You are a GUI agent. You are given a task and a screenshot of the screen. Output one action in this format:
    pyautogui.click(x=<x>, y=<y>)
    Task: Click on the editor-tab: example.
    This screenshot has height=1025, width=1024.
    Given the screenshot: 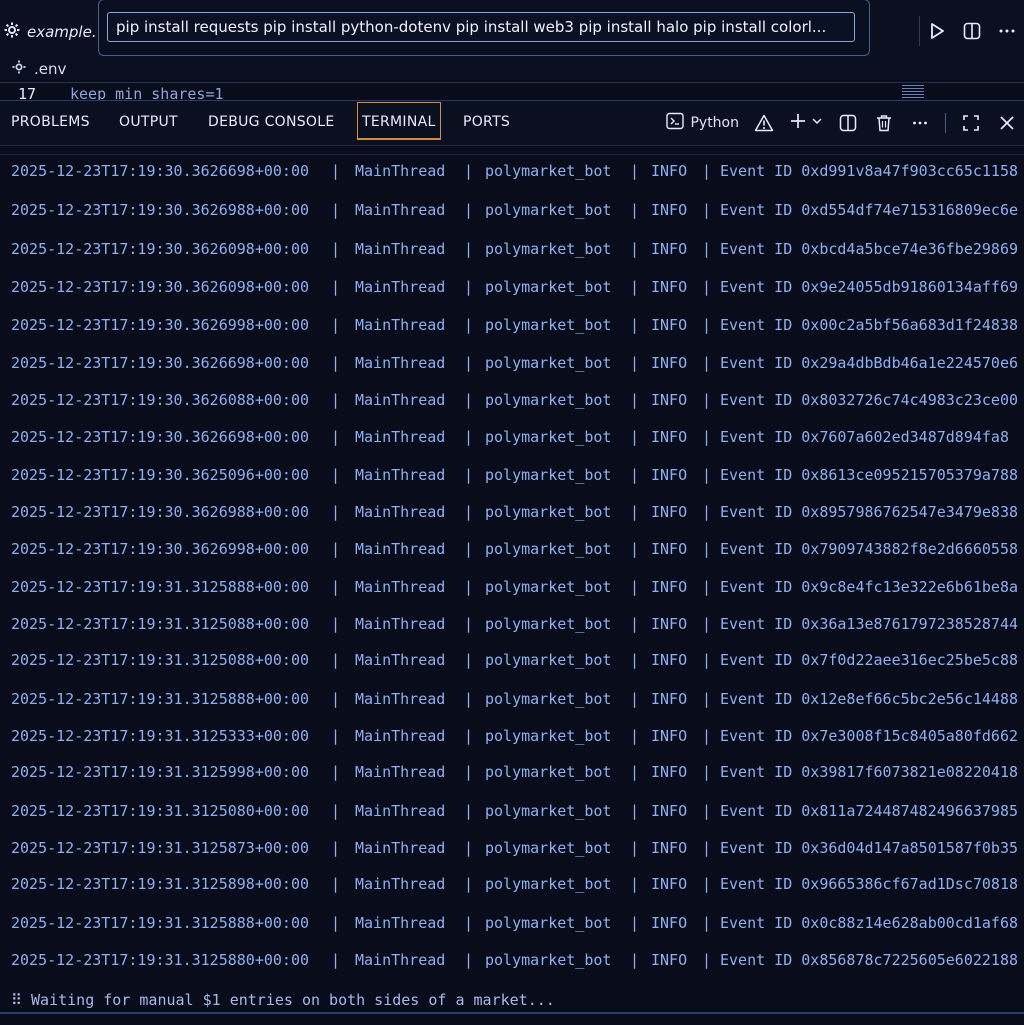 What is the action you would take?
    pyautogui.click(x=51, y=32)
    